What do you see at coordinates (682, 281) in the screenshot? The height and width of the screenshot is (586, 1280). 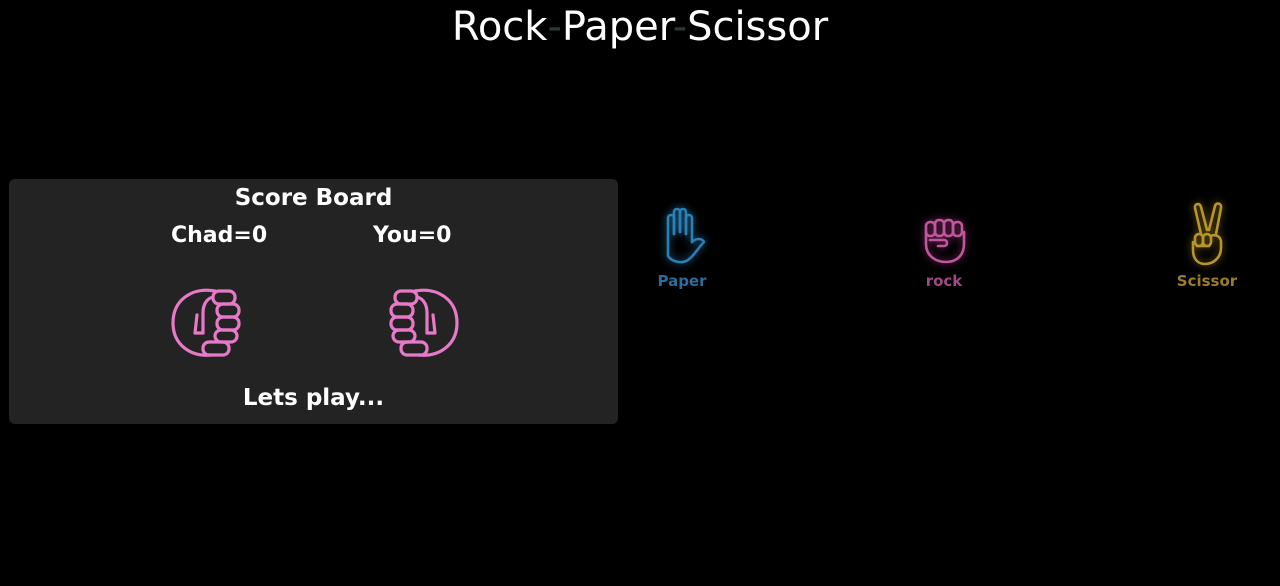 I see `choice-paper-label: Paper` at bounding box center [682, 281].